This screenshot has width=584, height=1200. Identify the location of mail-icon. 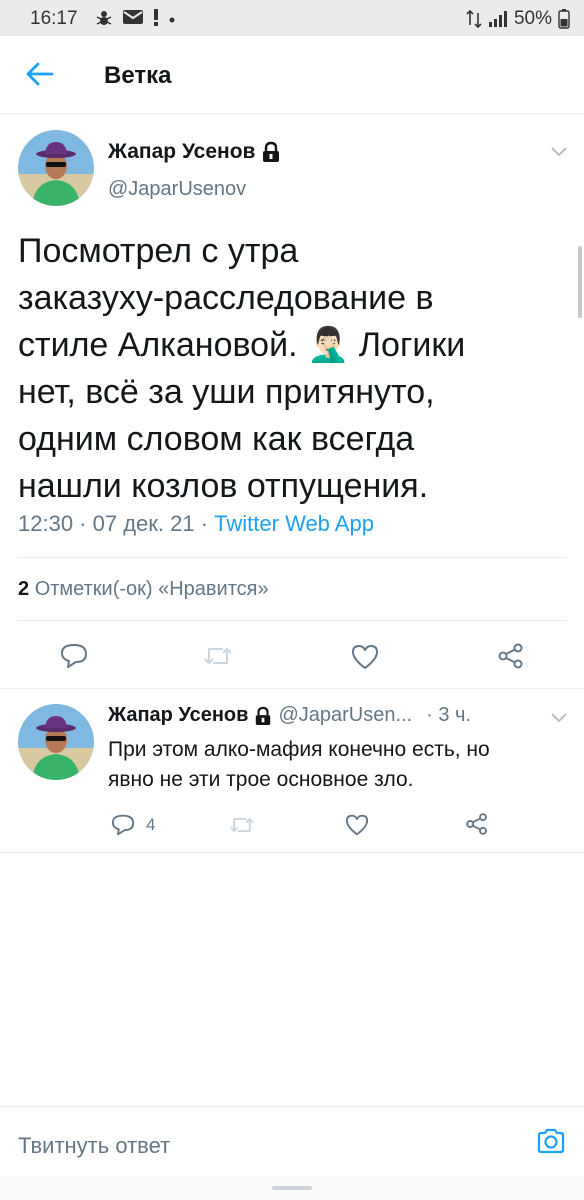
(133, 17).